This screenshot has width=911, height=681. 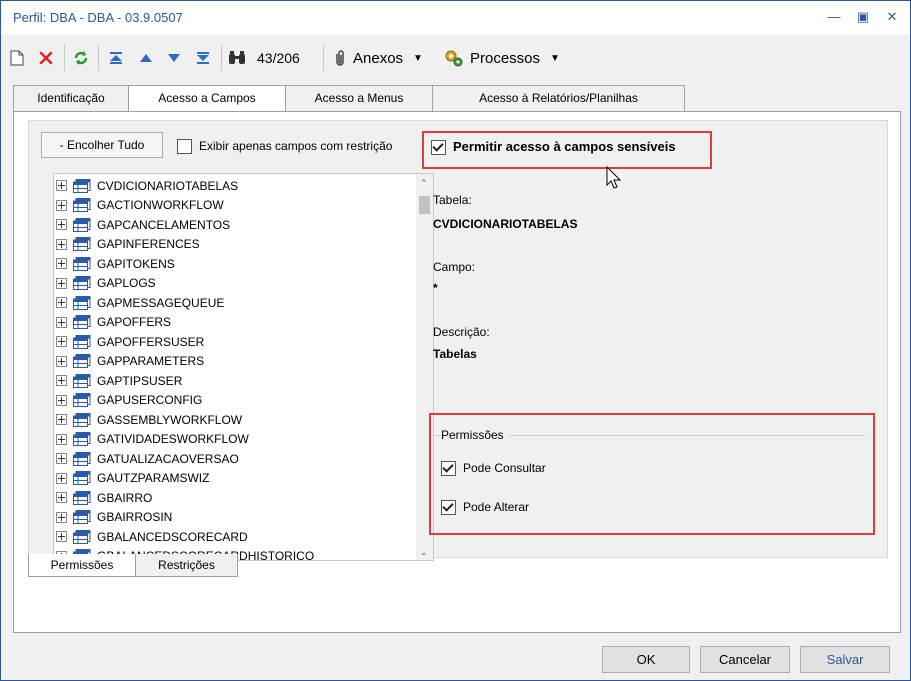 I want to click on delete-x-icon, so click(x=46, y=58).